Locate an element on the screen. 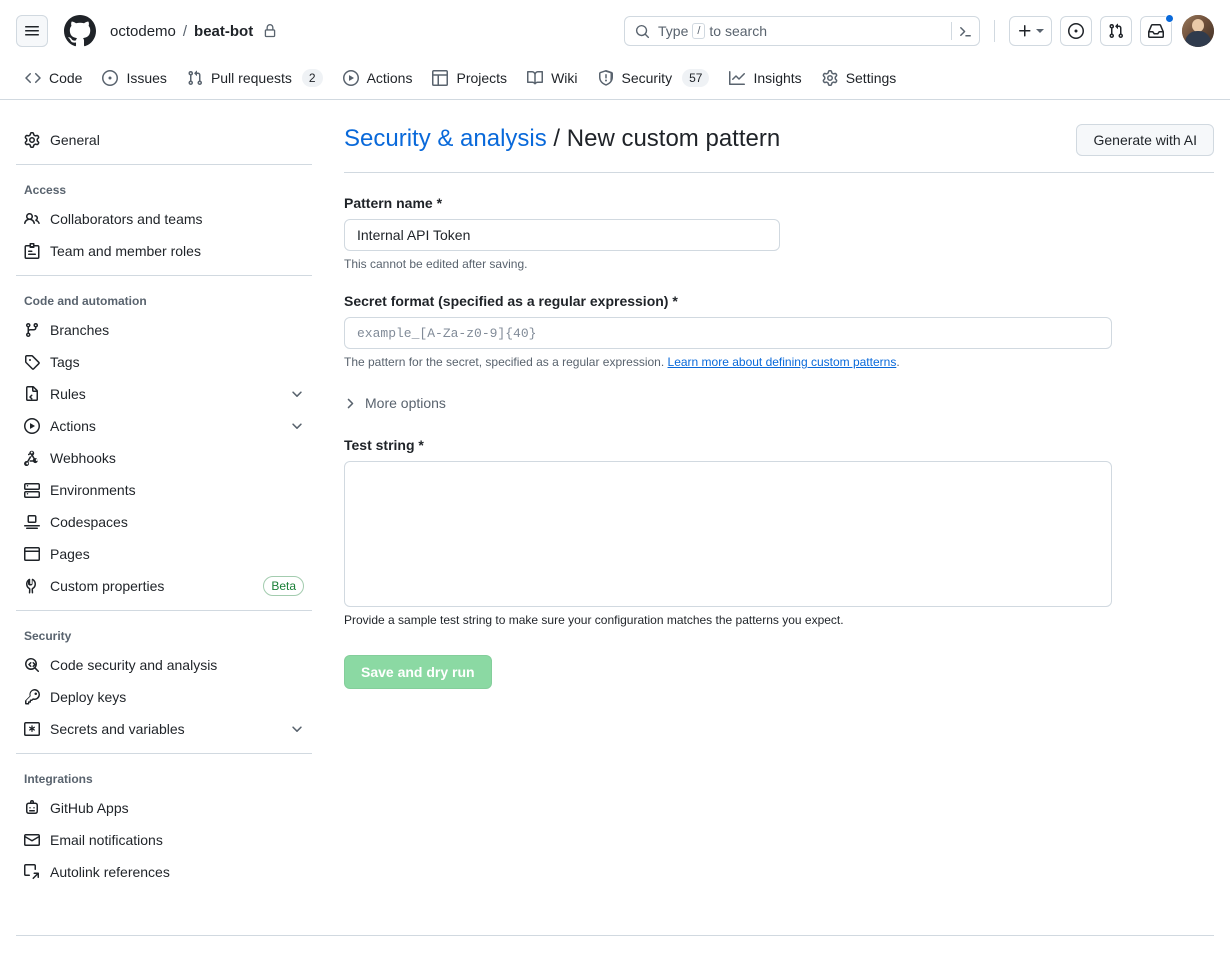 The width and height of the screenshot is (1230, 970). sidebar-item-github-apps: GitHub Apps is located at coordinates (164, 808).